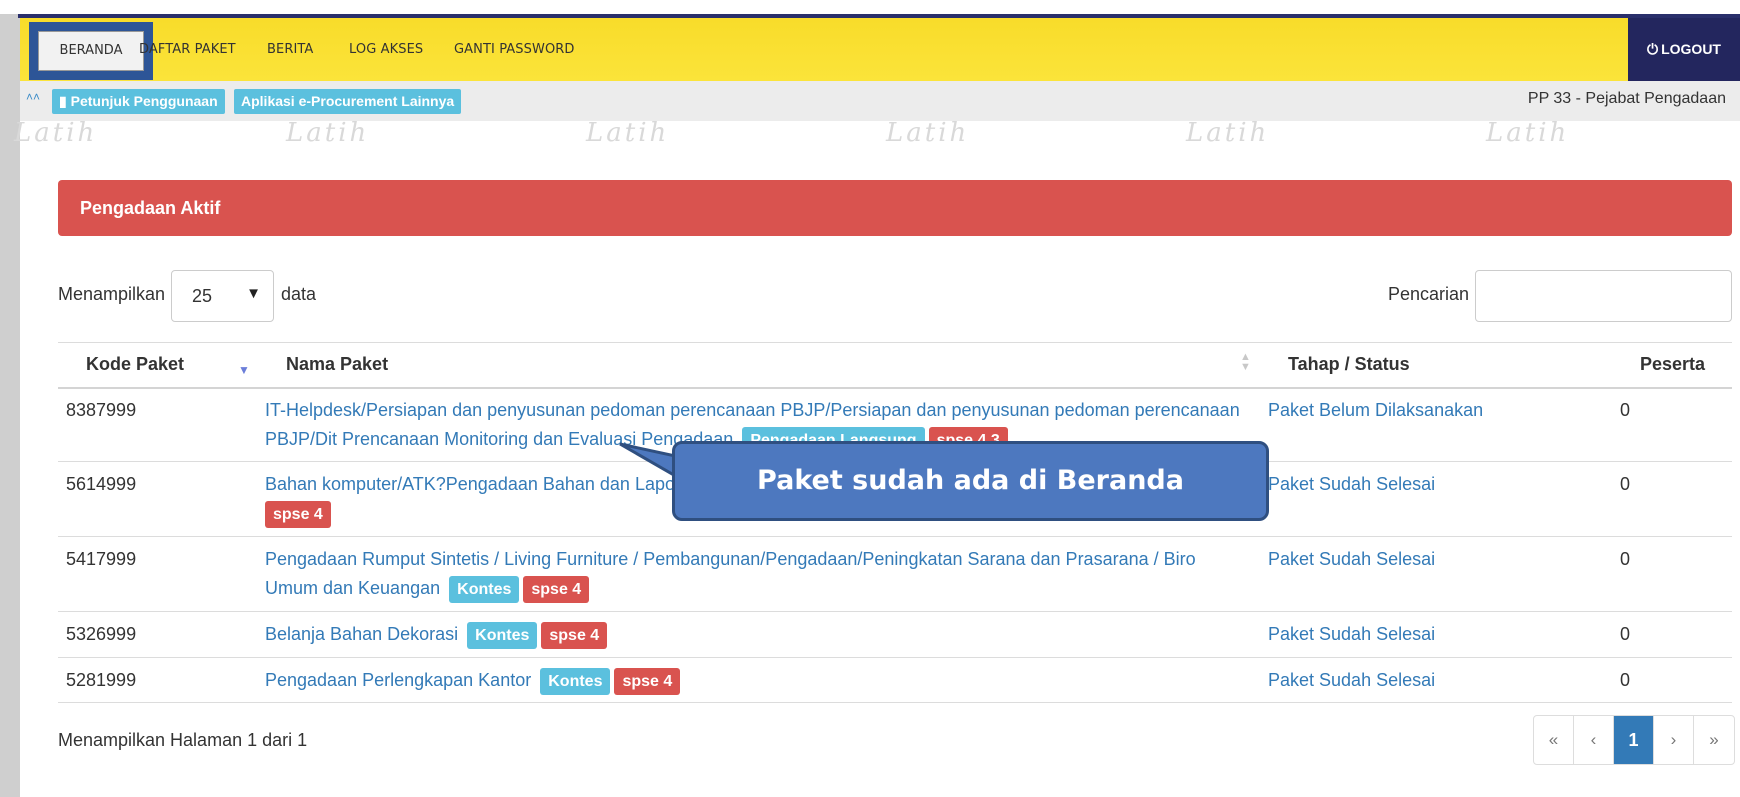 This screenshot has width=1740, height=797. I want to click on callout-pointer, so click(682, 467).